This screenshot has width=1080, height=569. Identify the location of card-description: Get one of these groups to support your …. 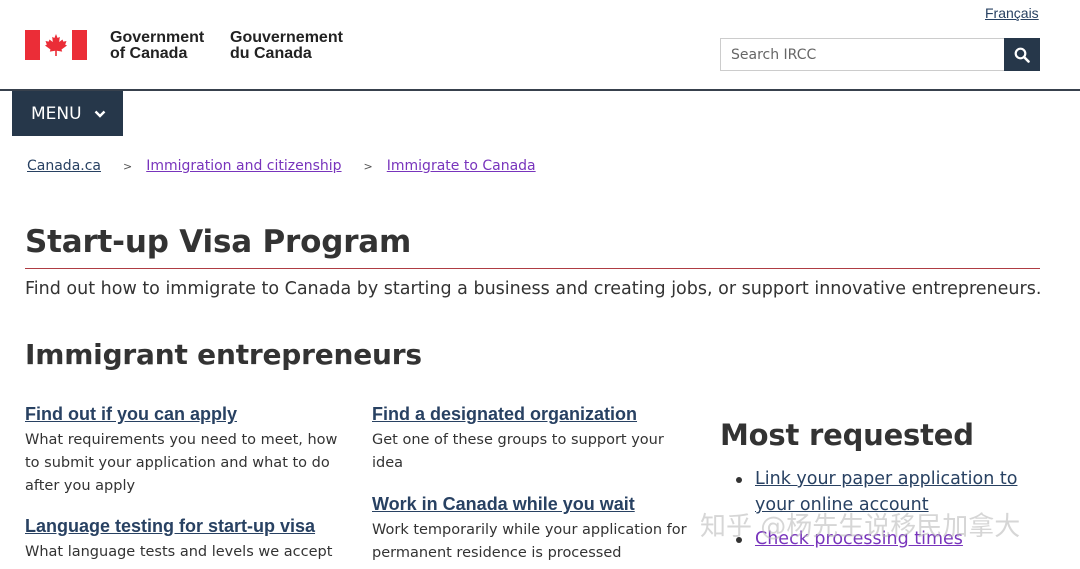
(518, 451).